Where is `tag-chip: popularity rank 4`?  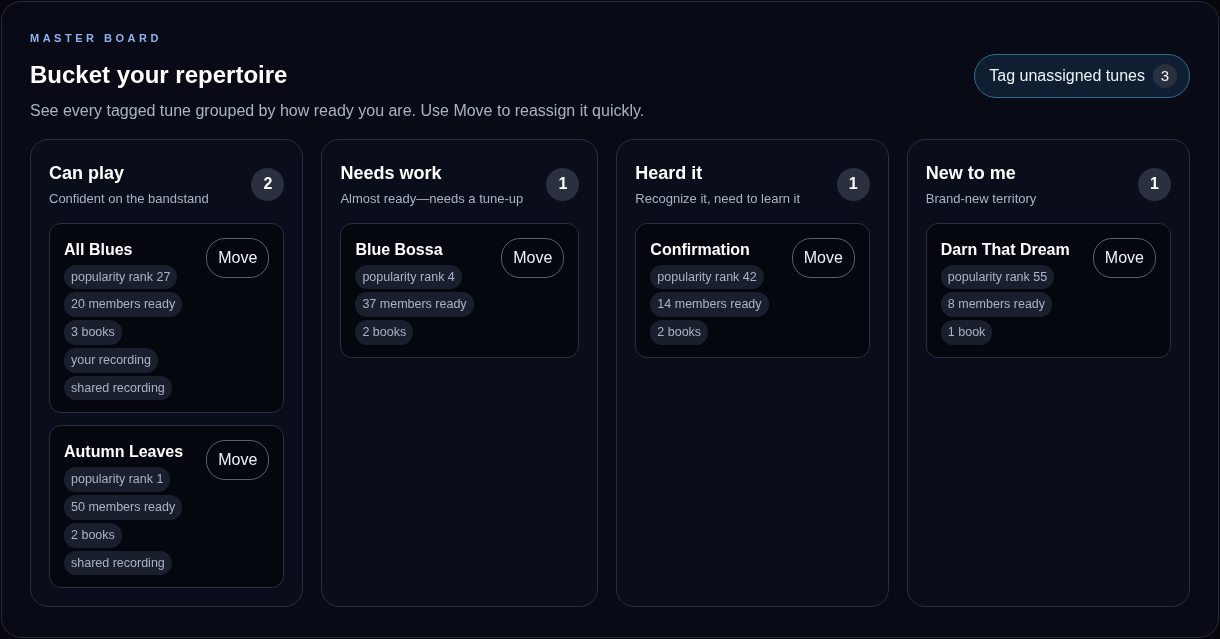 tag-chip: popularity rank 4 is located at coordinates (408, 277).